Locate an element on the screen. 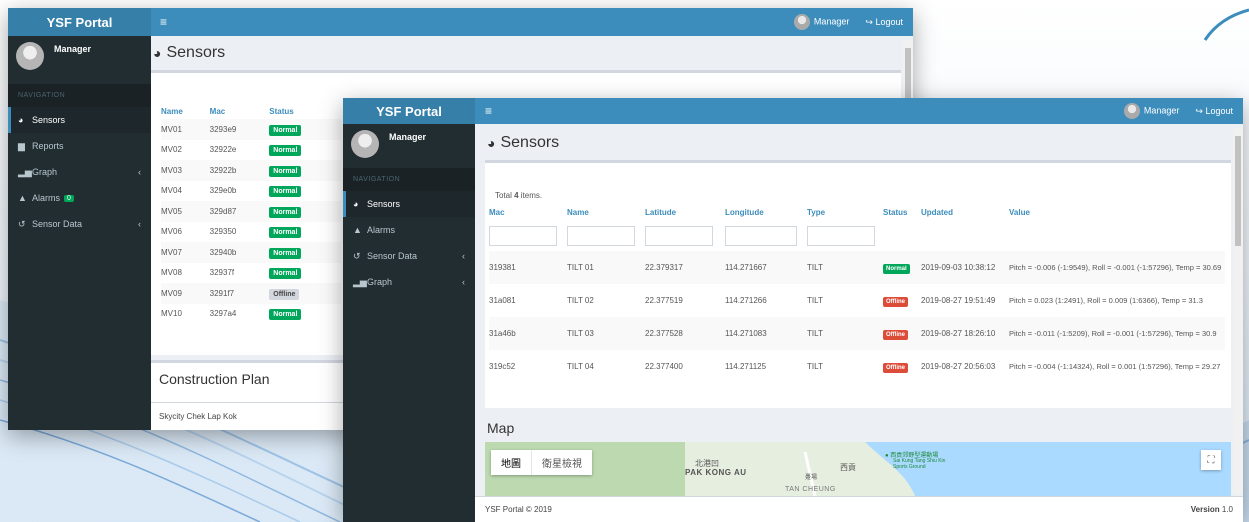  front-col-status: Status is located at coordinates (902, 212).